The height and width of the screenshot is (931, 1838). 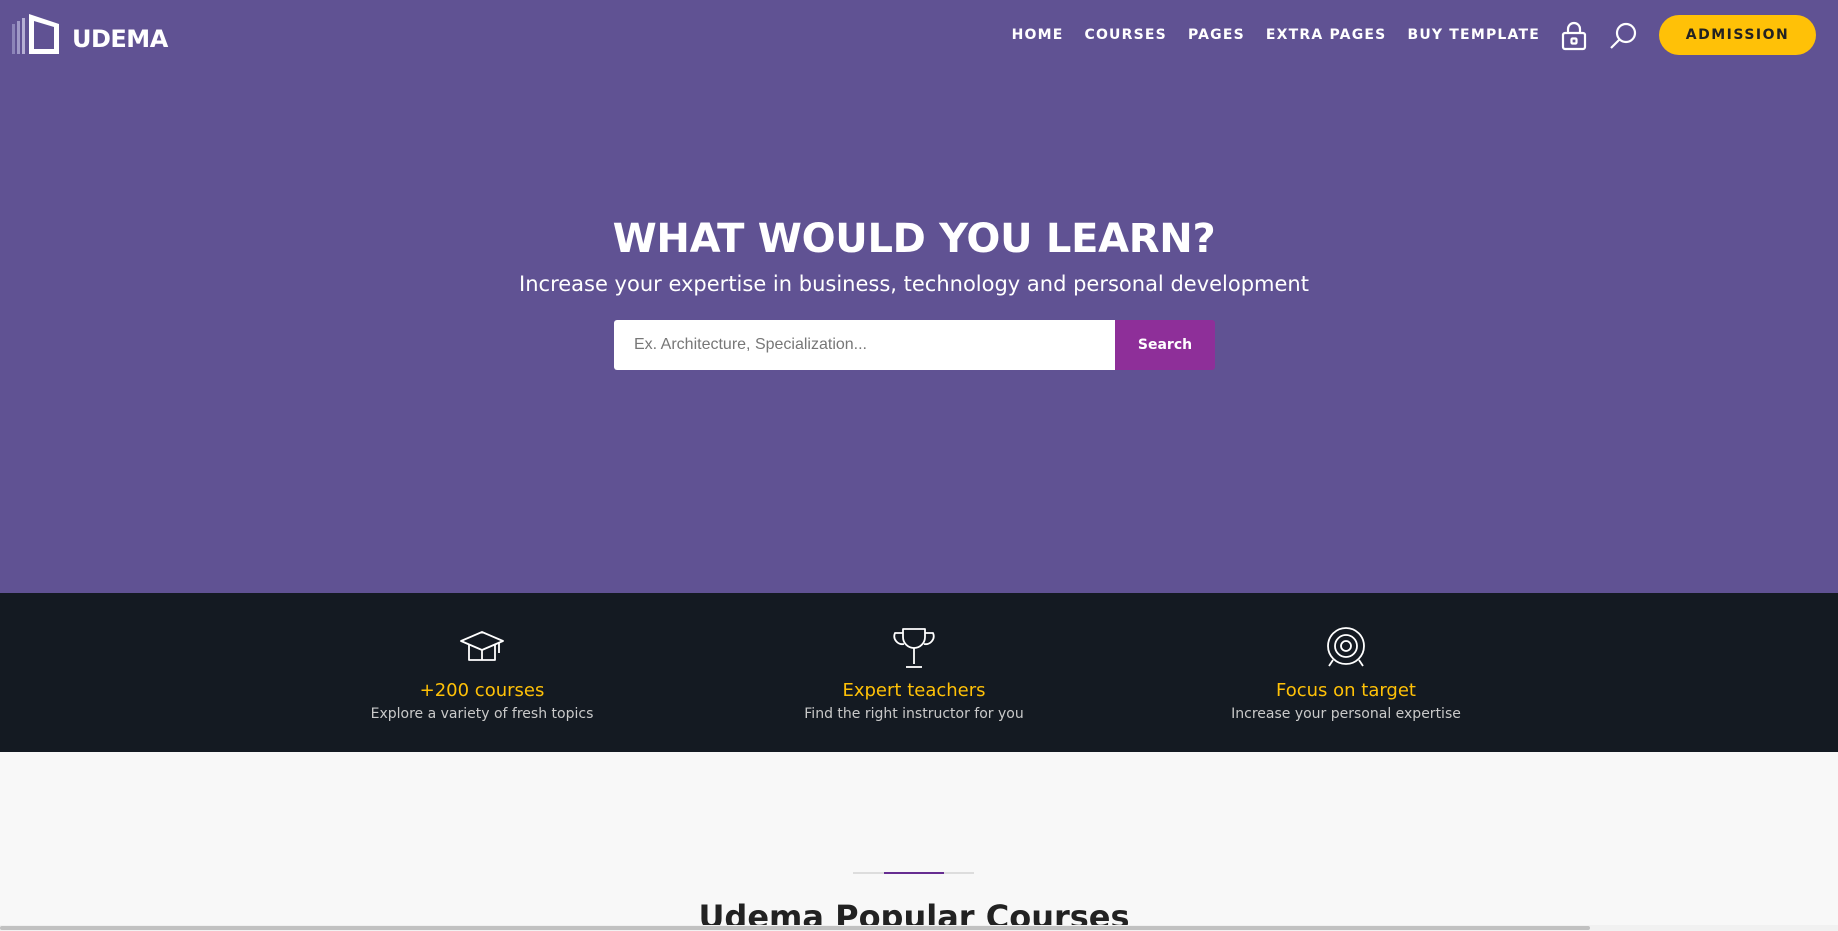 What do you see at coordinates (1038, 35) in the screenshot?
I see `nav-item-home: HOME` at bounding box center [1038, 35].